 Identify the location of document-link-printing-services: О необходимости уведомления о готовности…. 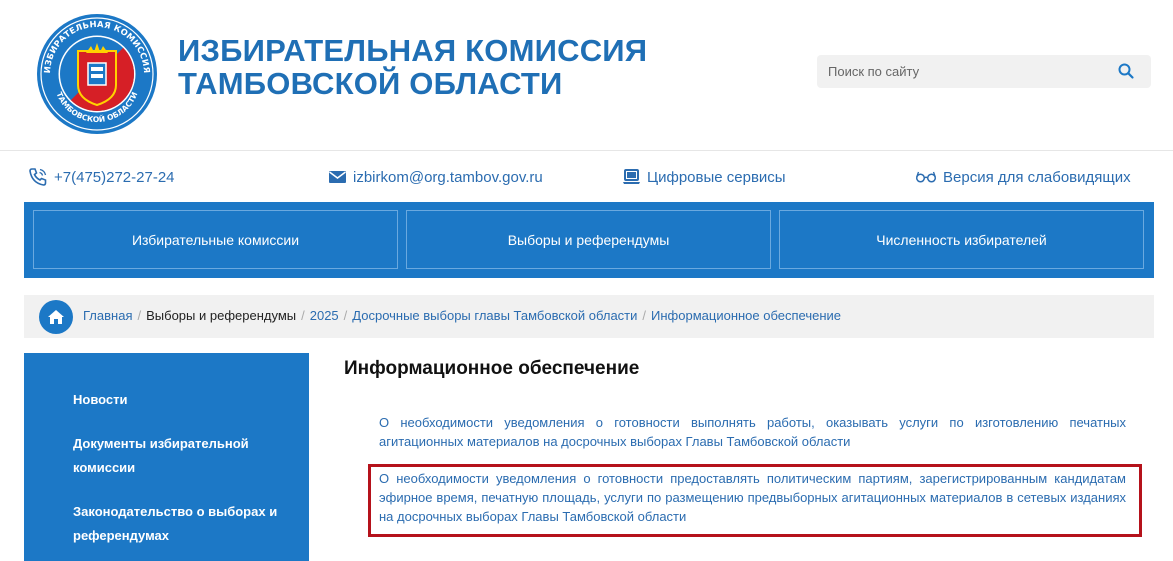
(752, 432).